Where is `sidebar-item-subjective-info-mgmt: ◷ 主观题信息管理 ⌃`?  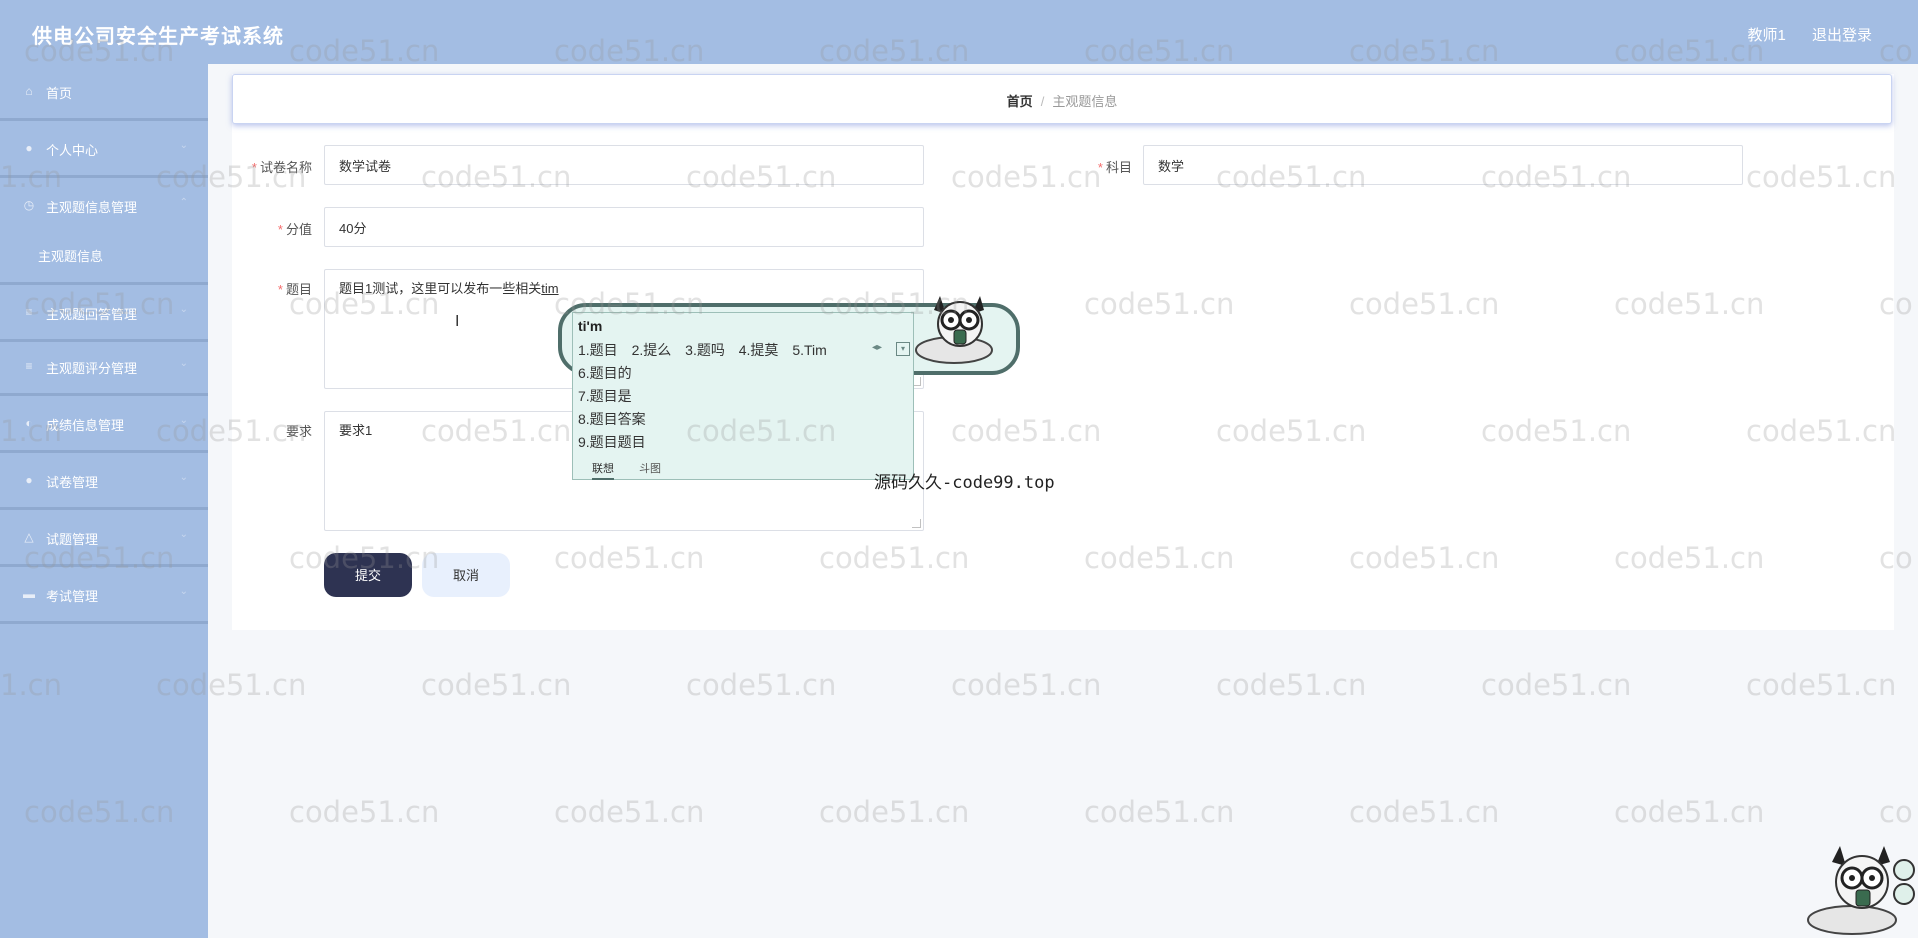
sidebar-item-subjective-info-mgmt: ◷ 主观题信息管理 ⌃ is located at coordinates (104, 205).